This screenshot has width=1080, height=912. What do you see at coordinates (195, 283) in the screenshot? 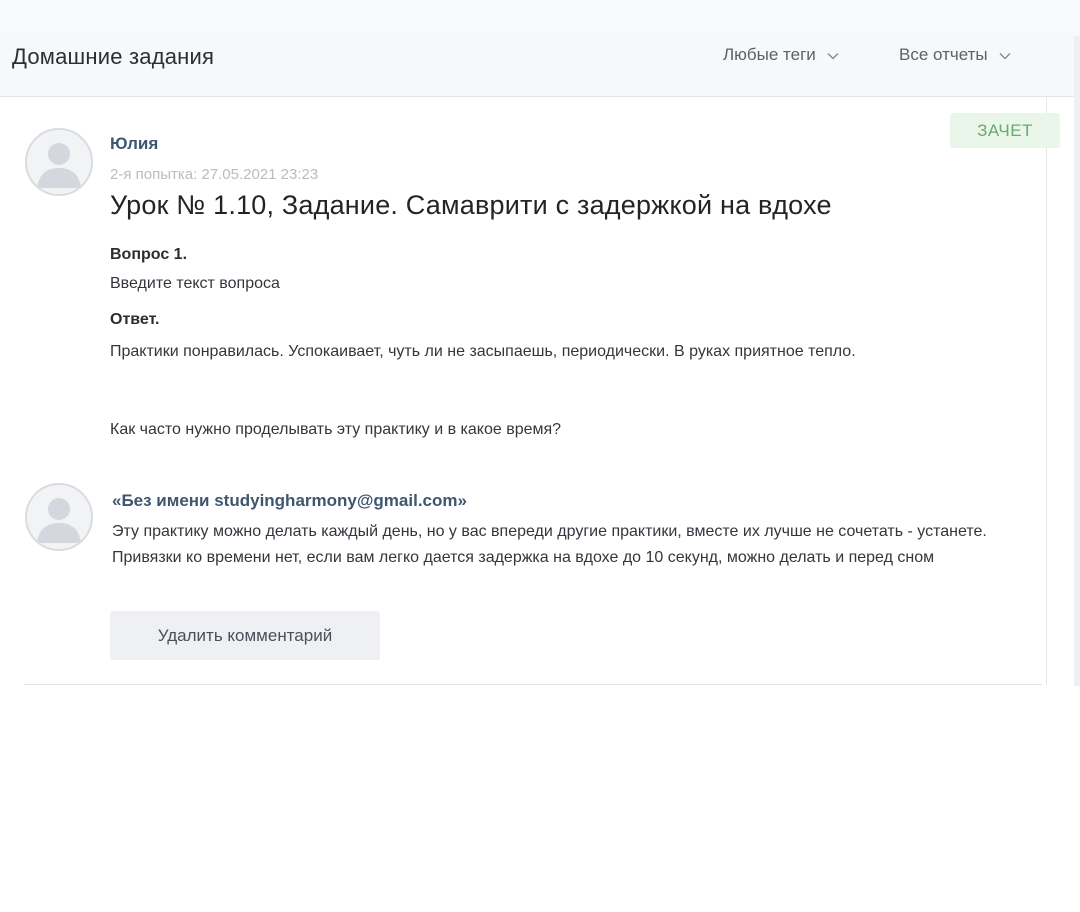
I see `question-text: Введите текст вопроса` at bounding box center [195, 283].